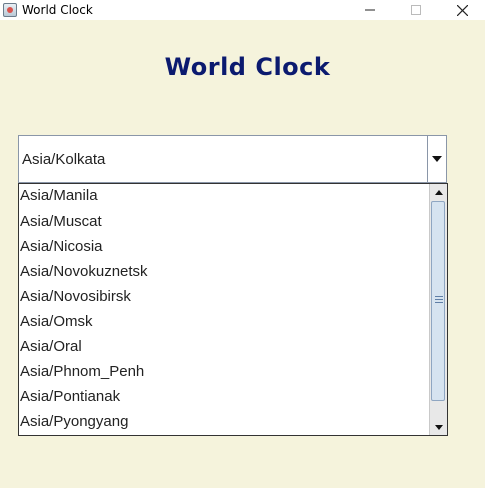 The width and height of the screenshot is (485, 488). Describe the element at coordinates (223, 159) in the screenshot. I see `timezone-select-value: Asia/Kolkata` at that location.